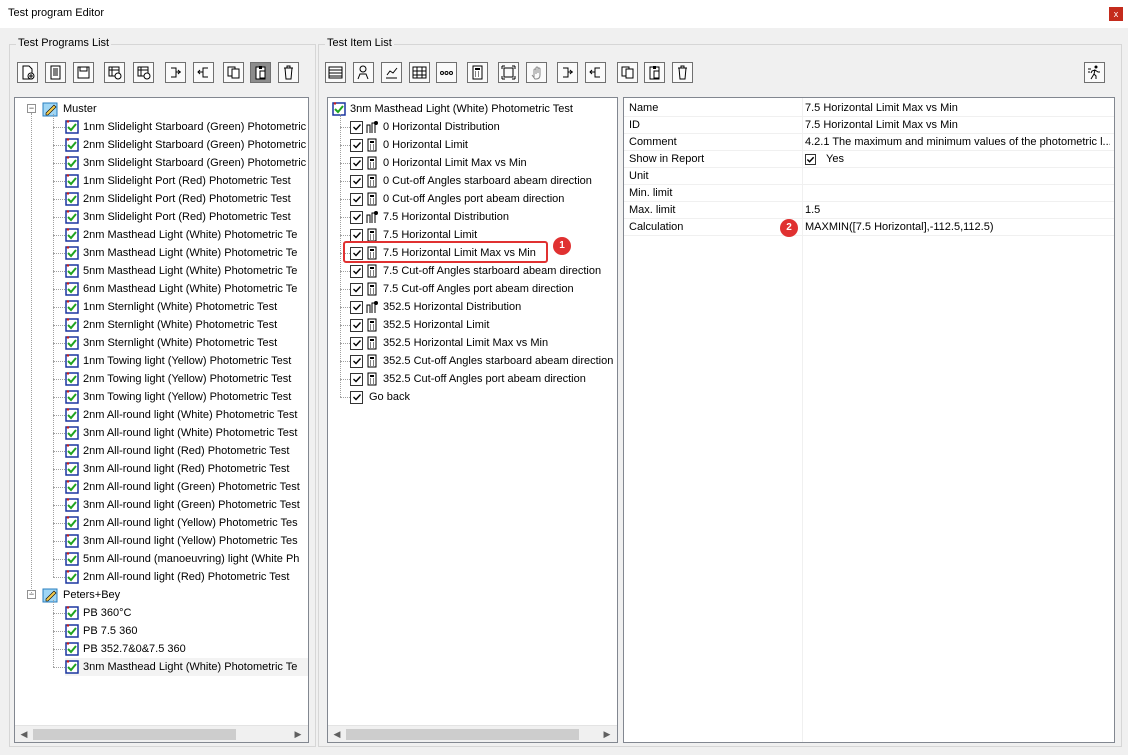 The width and height of the screenshot is (1128, 755). Describe the element at coordinates (536, 72) in the screenshot. I see `manual-button` at that location.